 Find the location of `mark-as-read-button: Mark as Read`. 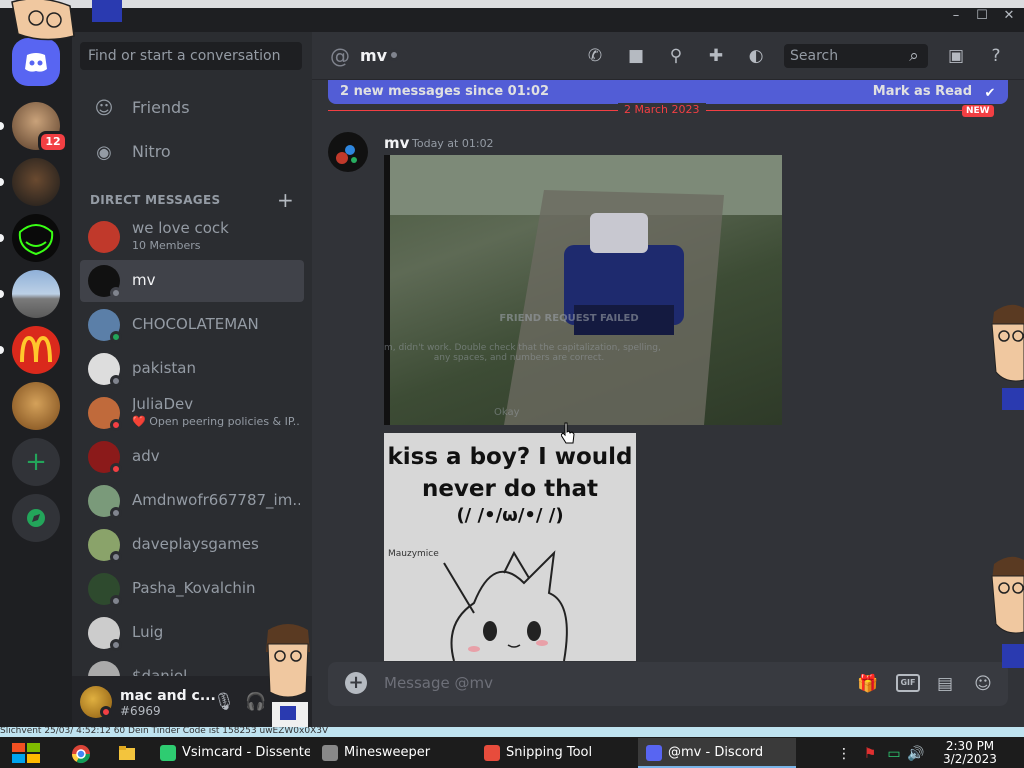

mark-as-read-button: Mark as Read is located at coordinates (922, 91).